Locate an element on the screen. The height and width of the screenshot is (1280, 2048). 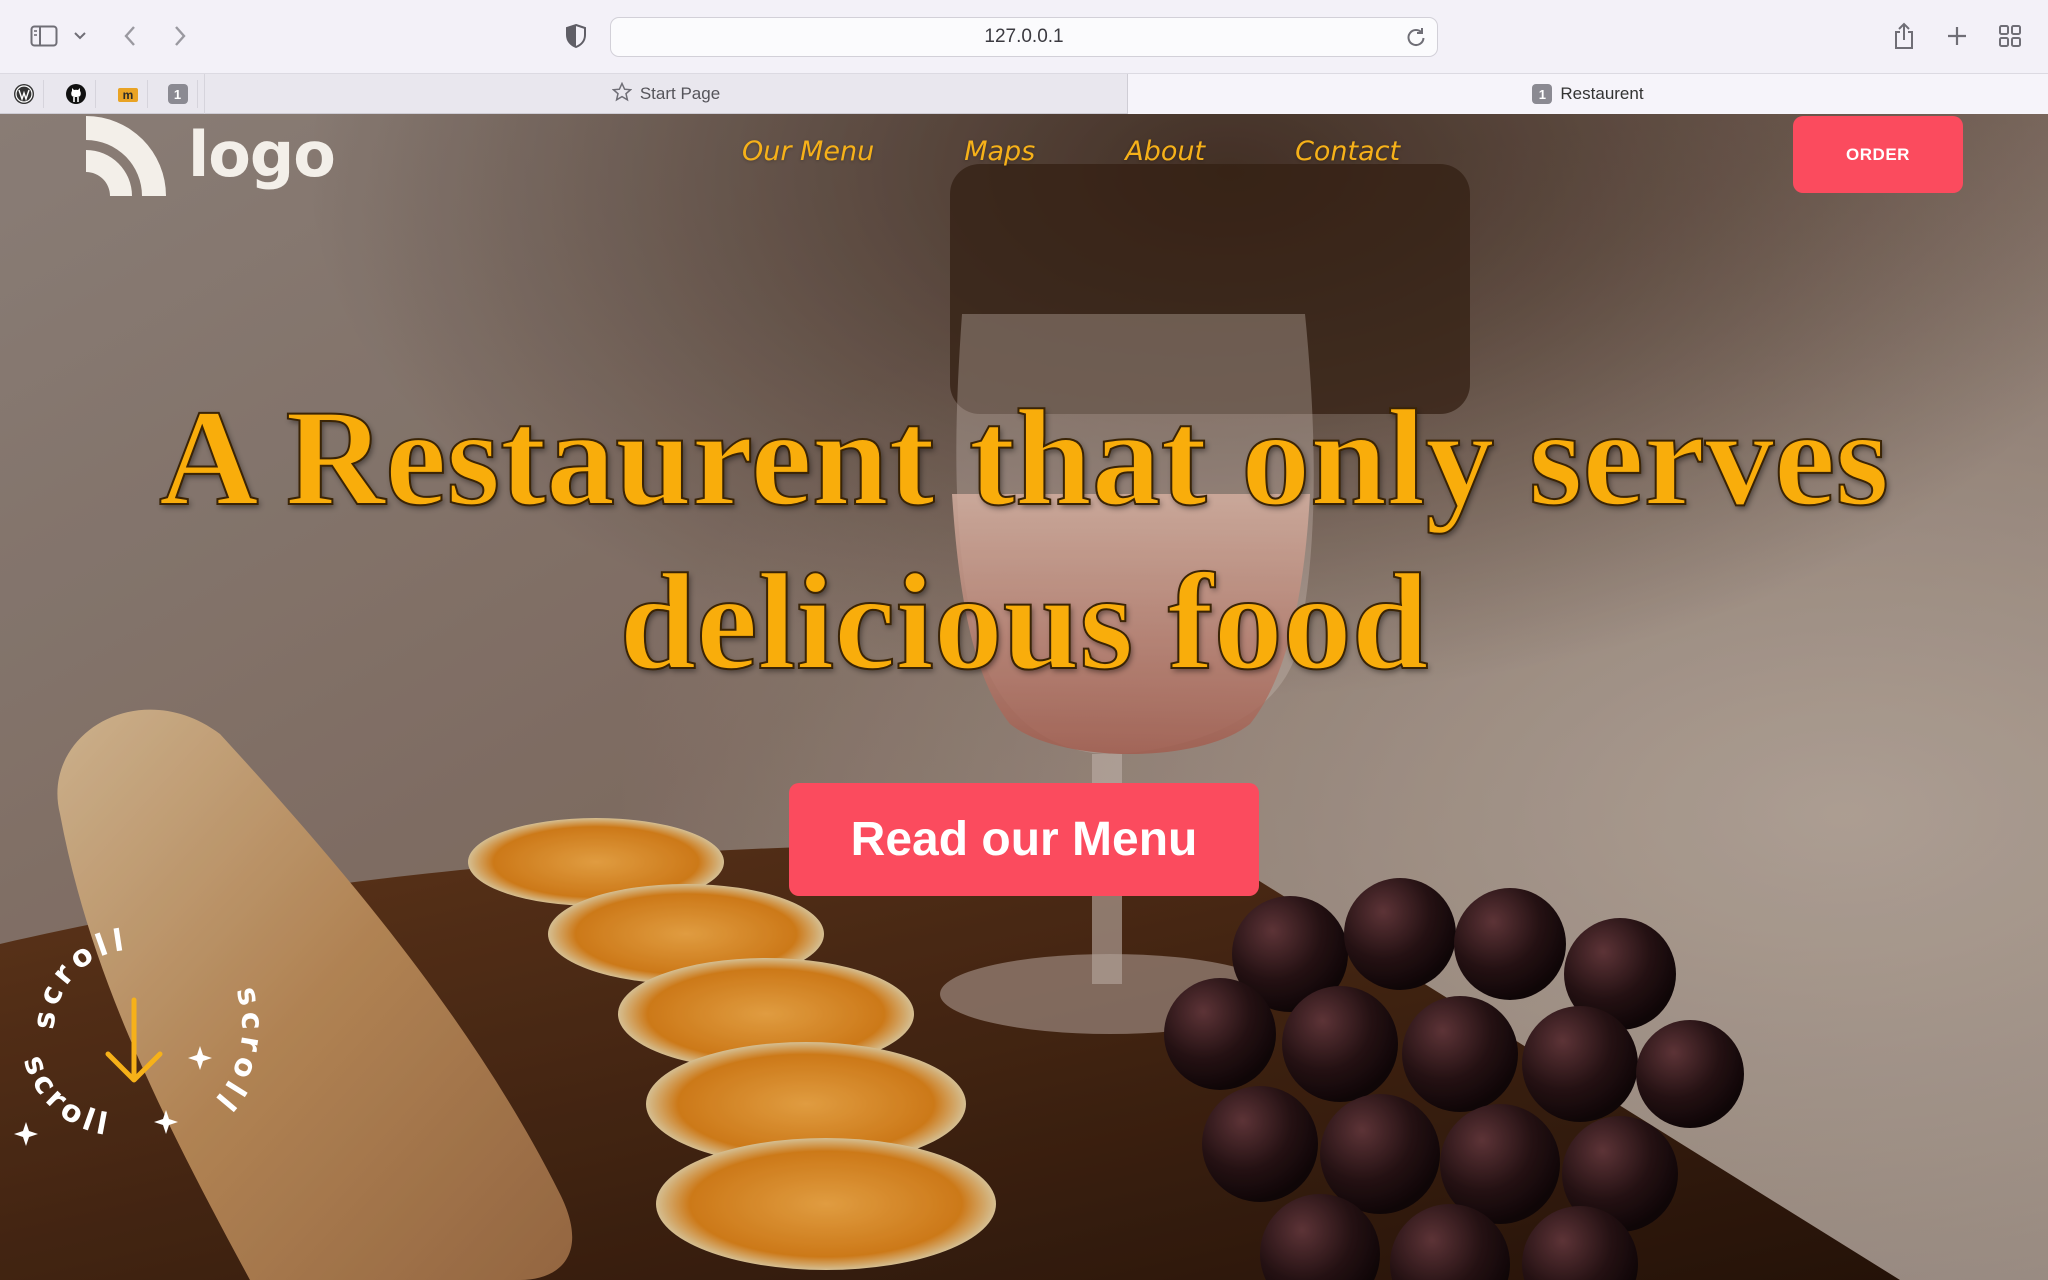
address-bar: 127.0.0.1 is located at coordinates (1024, 37).